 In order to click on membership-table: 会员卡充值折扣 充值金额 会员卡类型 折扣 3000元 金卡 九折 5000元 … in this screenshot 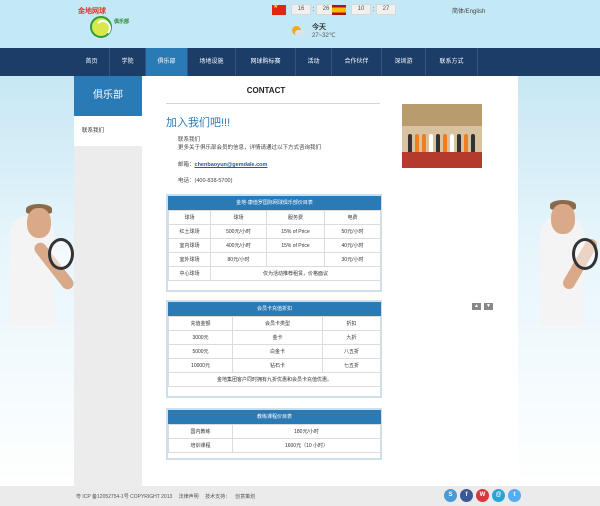, I will do `click(274, 344)`.